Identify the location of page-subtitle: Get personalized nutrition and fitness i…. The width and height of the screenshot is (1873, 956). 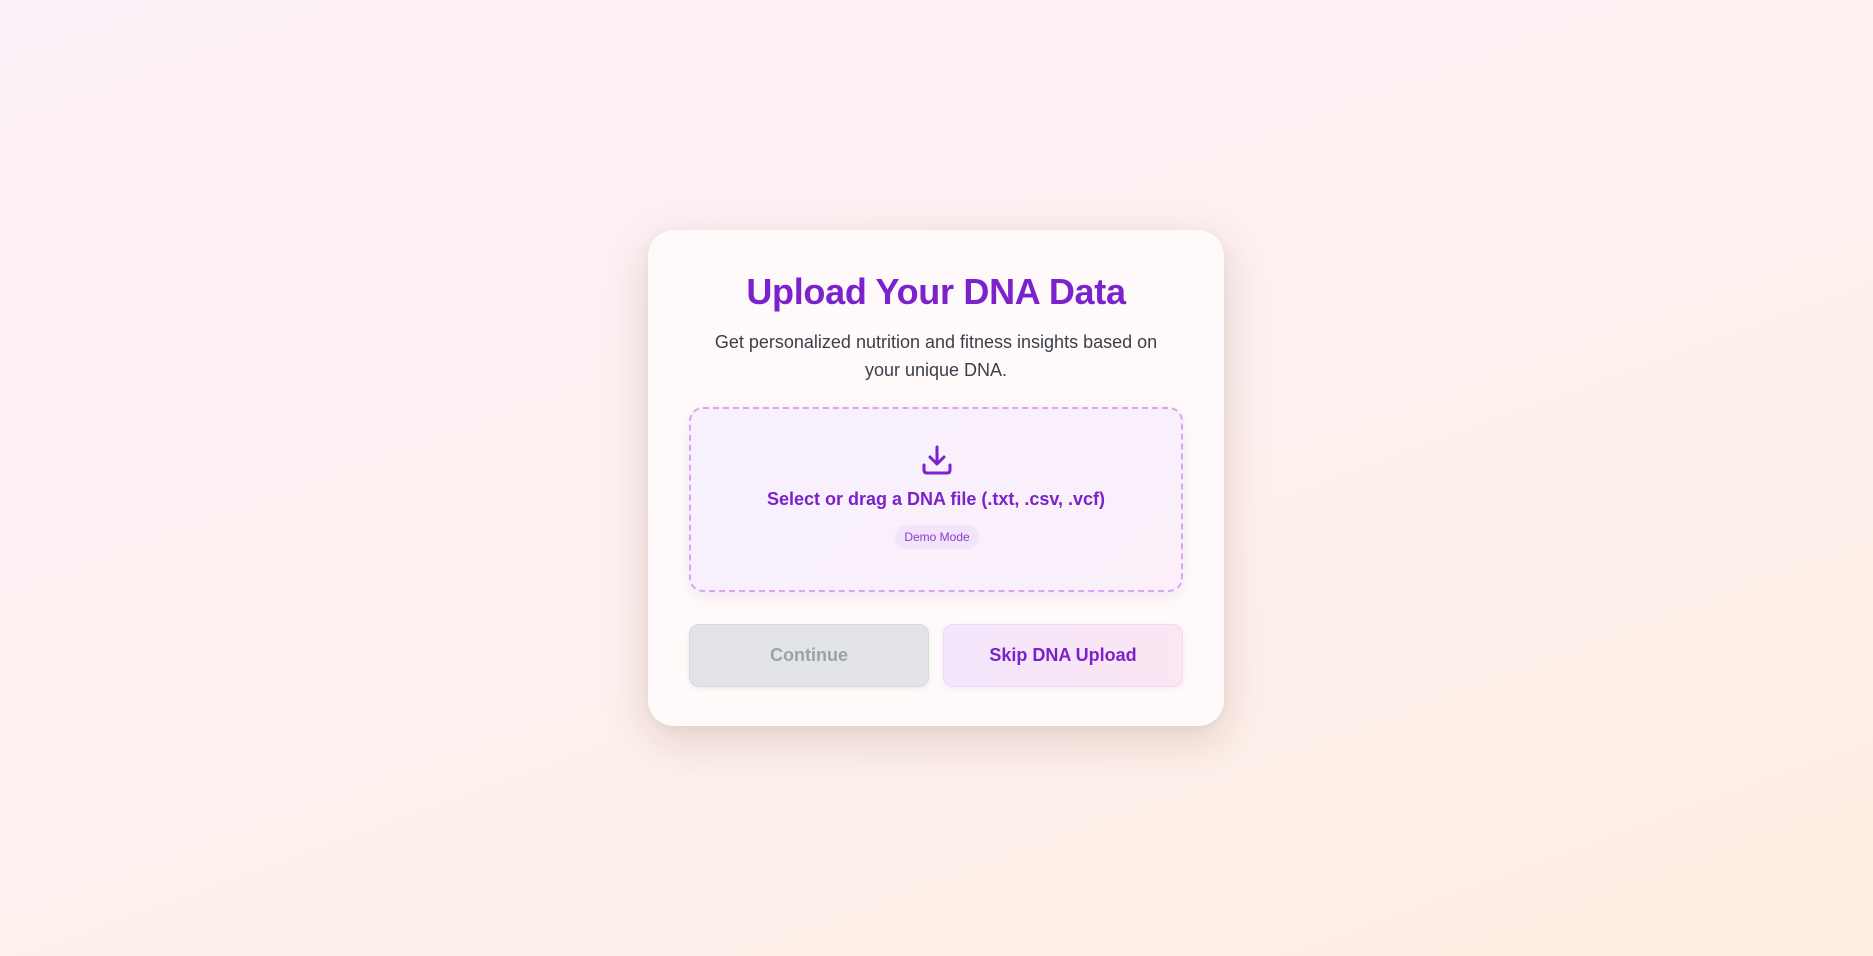
(936, 356).